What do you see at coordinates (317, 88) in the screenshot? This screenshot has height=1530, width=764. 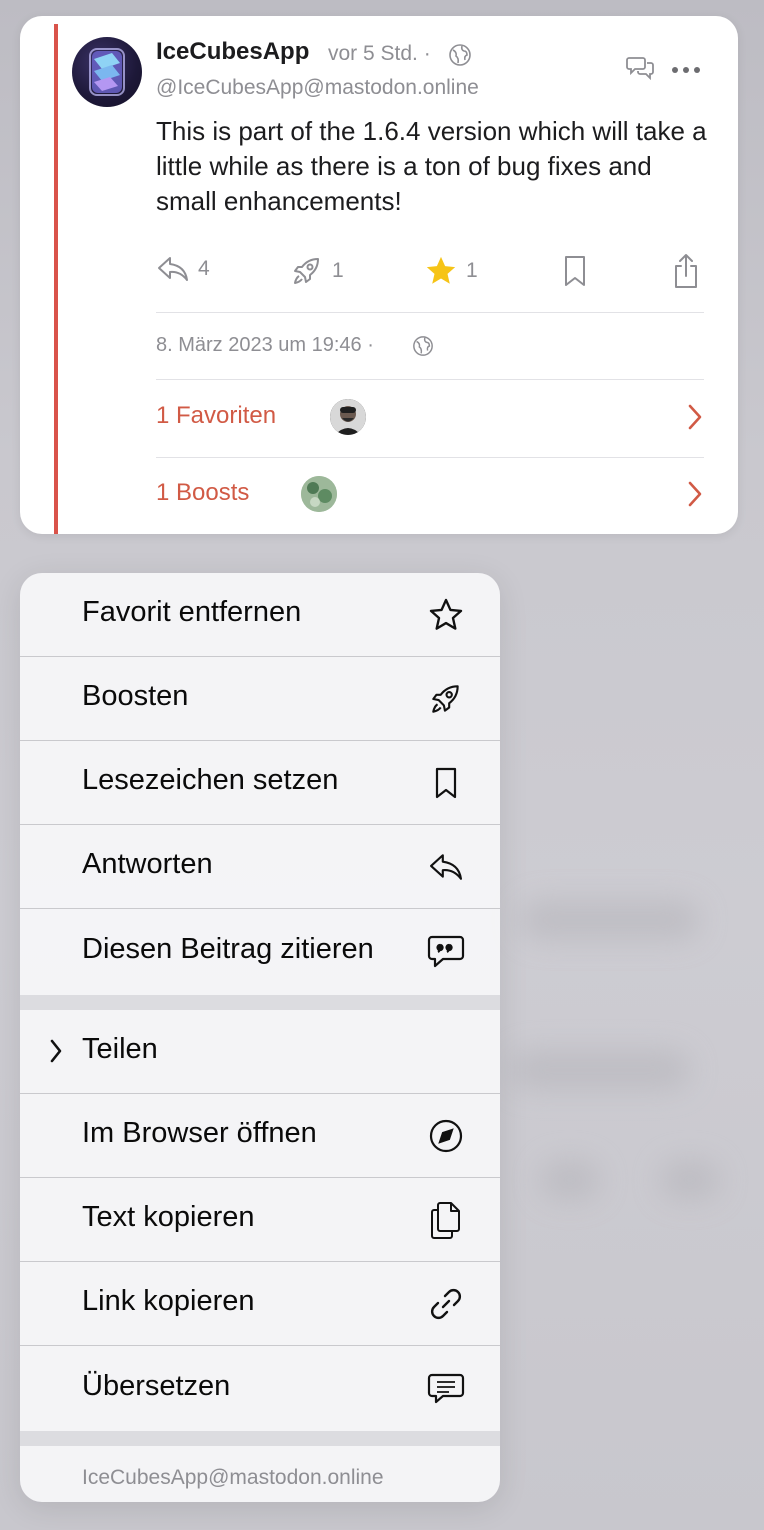 I see `author-handle: @IceCubesApp@mastodon.online` at bounding box center [317, 88].